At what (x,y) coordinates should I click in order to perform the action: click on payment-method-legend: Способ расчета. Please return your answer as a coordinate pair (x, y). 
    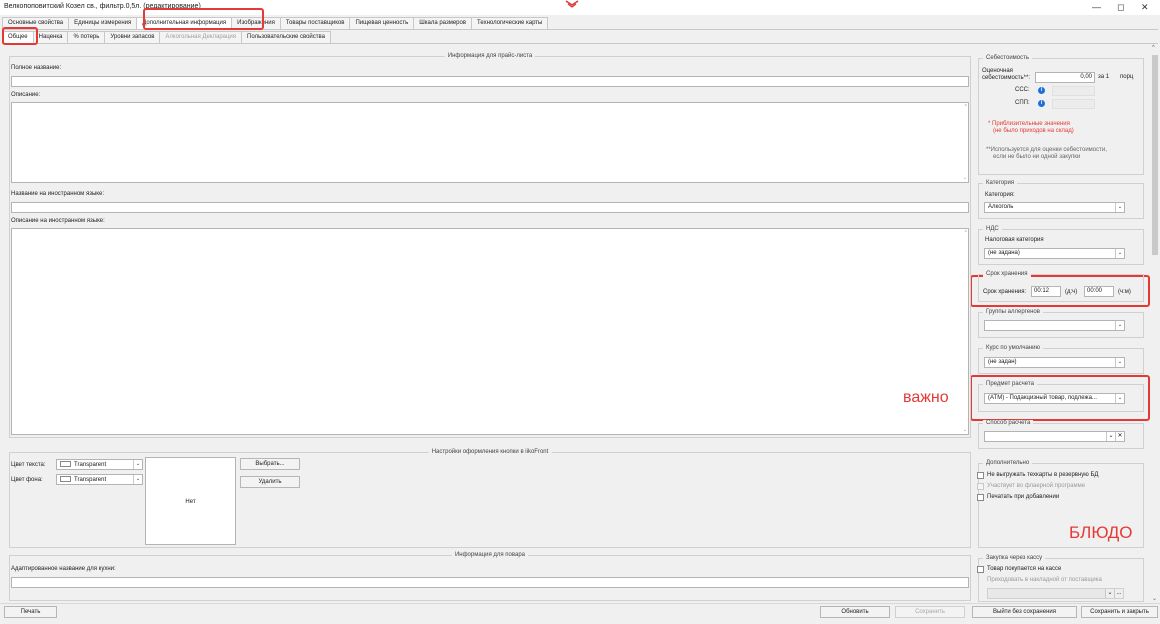
    Looking at the image, I should click on (1008, 423).